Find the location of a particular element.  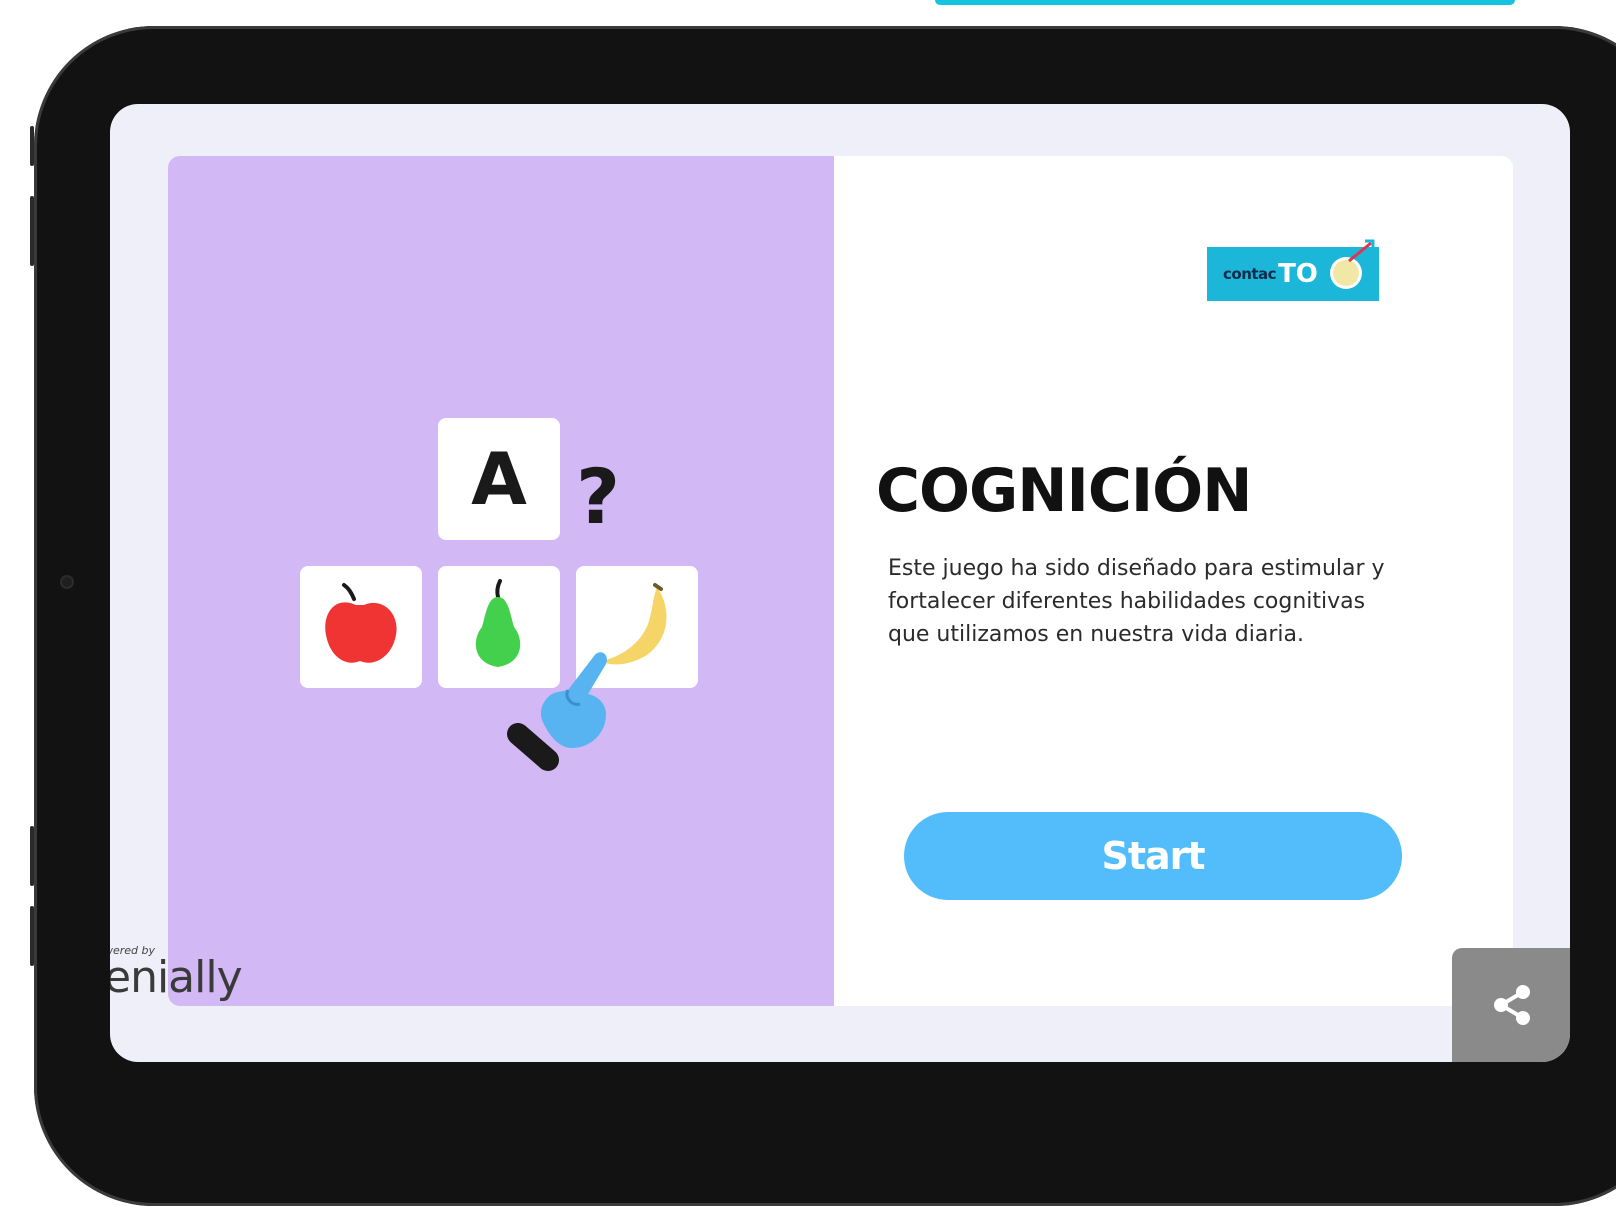

share-button is located at coordinates (1511, 1005).